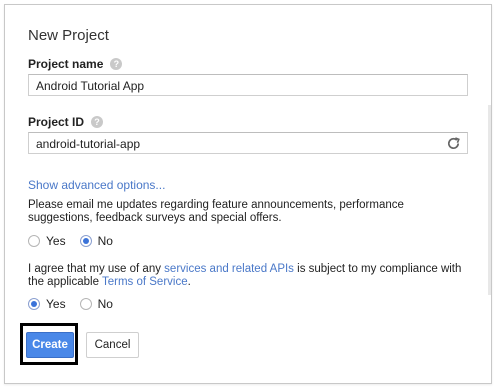 This screenshot has width=500, height=387. Describe the element at coordinates (56, 304) in the screenshot. I see `terms-yes-label: Yes` at that location.